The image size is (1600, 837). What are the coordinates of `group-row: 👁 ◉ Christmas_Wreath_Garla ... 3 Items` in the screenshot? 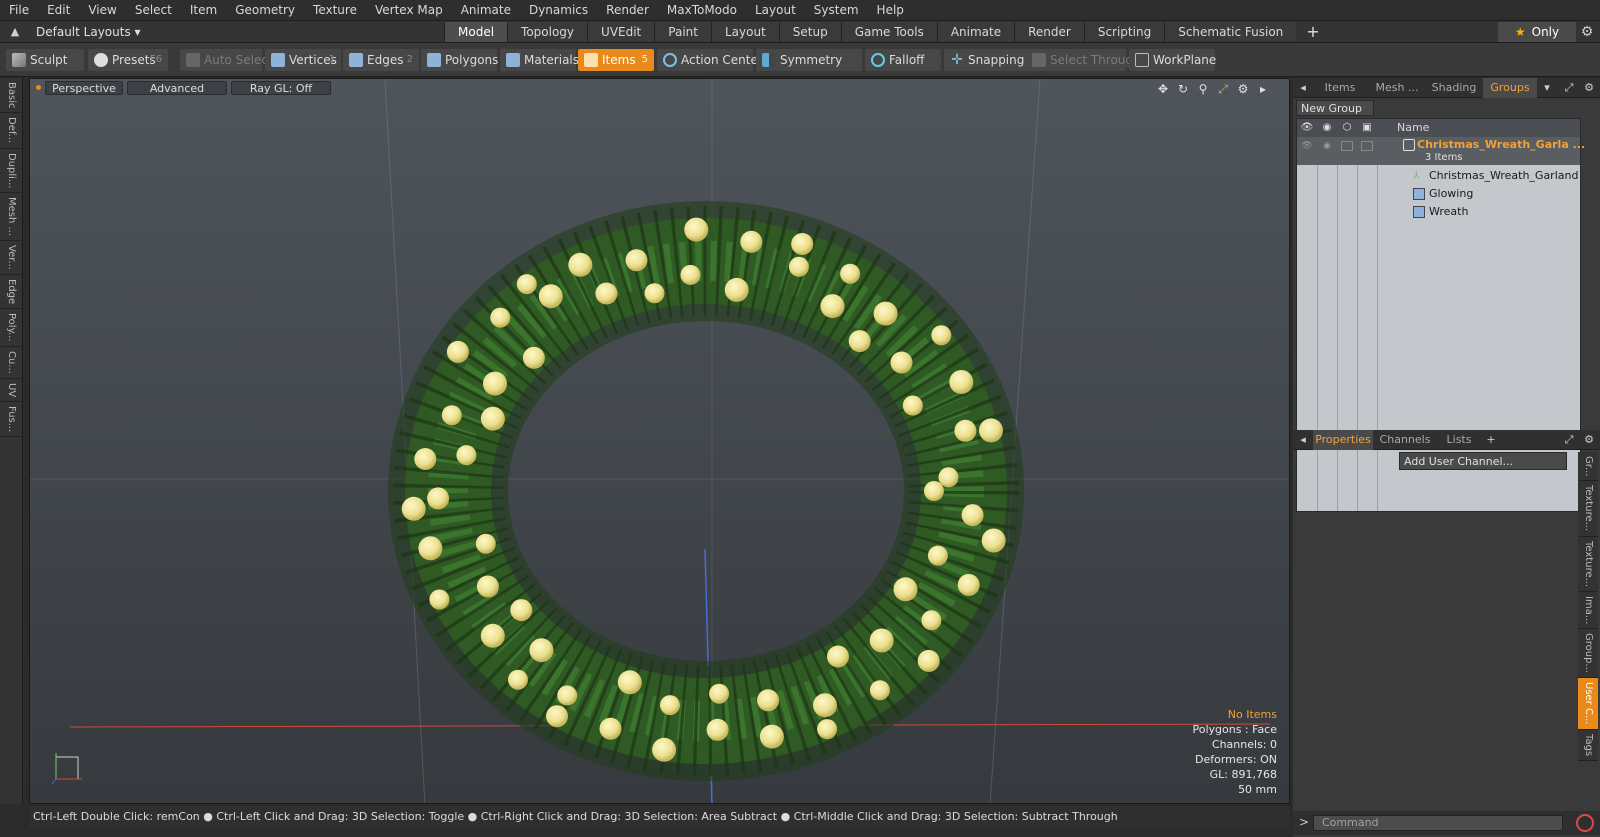 It's located at (1441, 151).